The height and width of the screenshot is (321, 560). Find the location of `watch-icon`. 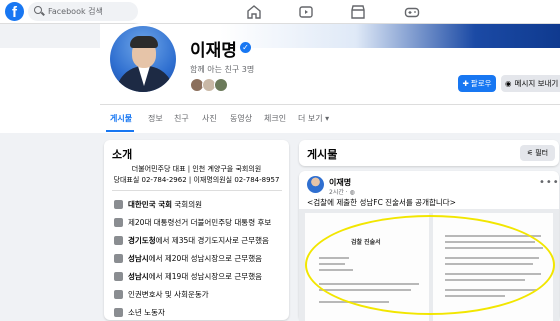

watch-icon is located at coordinates (306, 12).